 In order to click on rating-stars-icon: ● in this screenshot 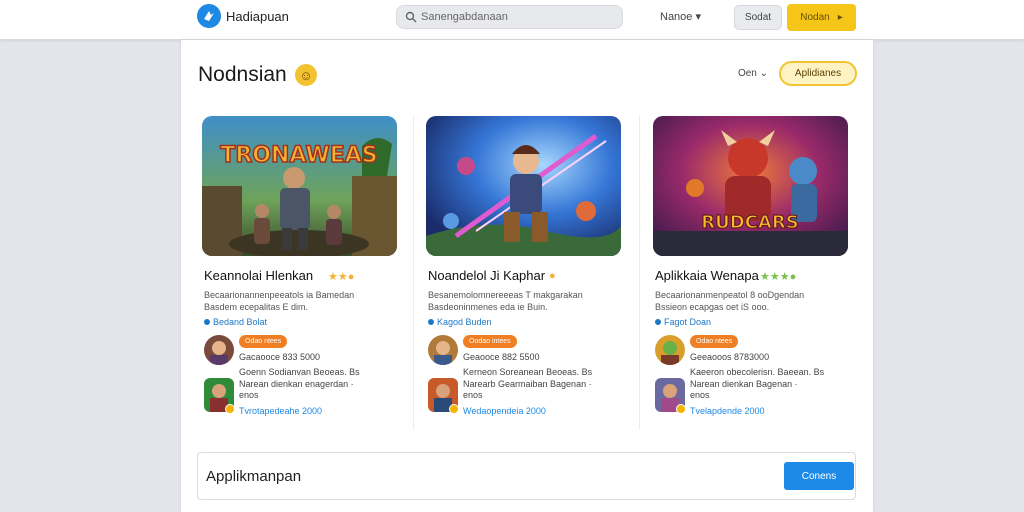, I will do `click(552, 276)`.